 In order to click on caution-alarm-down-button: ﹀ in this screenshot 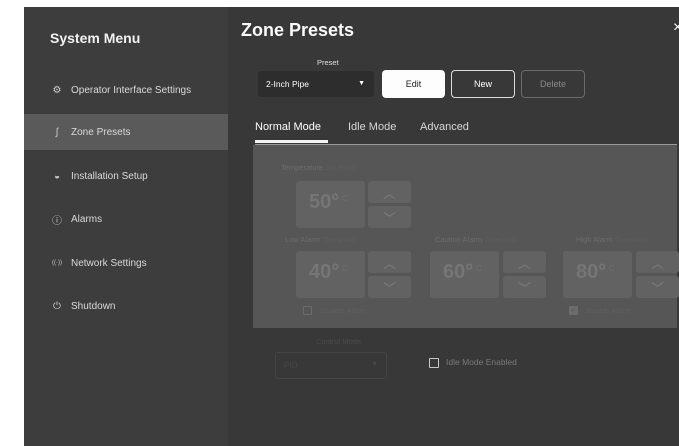, I will do `click(524, 287)`.